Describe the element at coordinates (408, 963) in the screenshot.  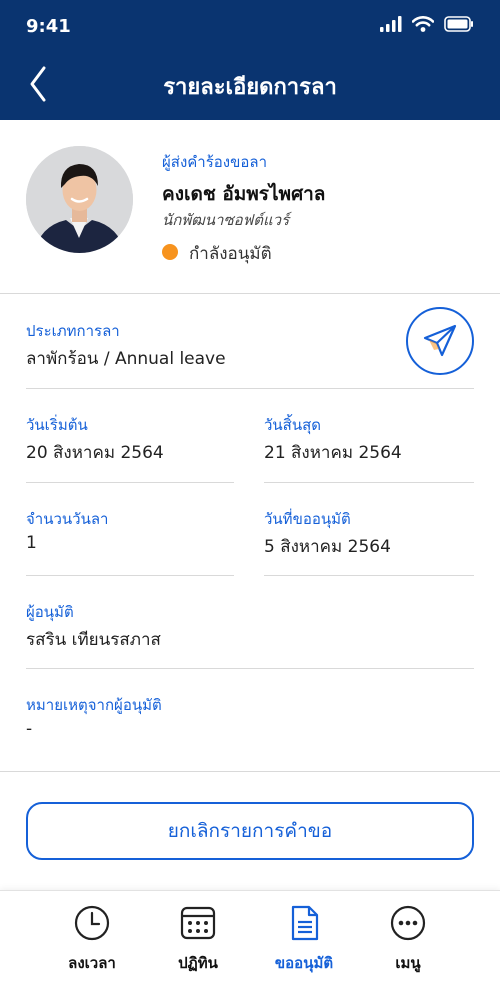
I see `tab-label: เมนู` at that location.